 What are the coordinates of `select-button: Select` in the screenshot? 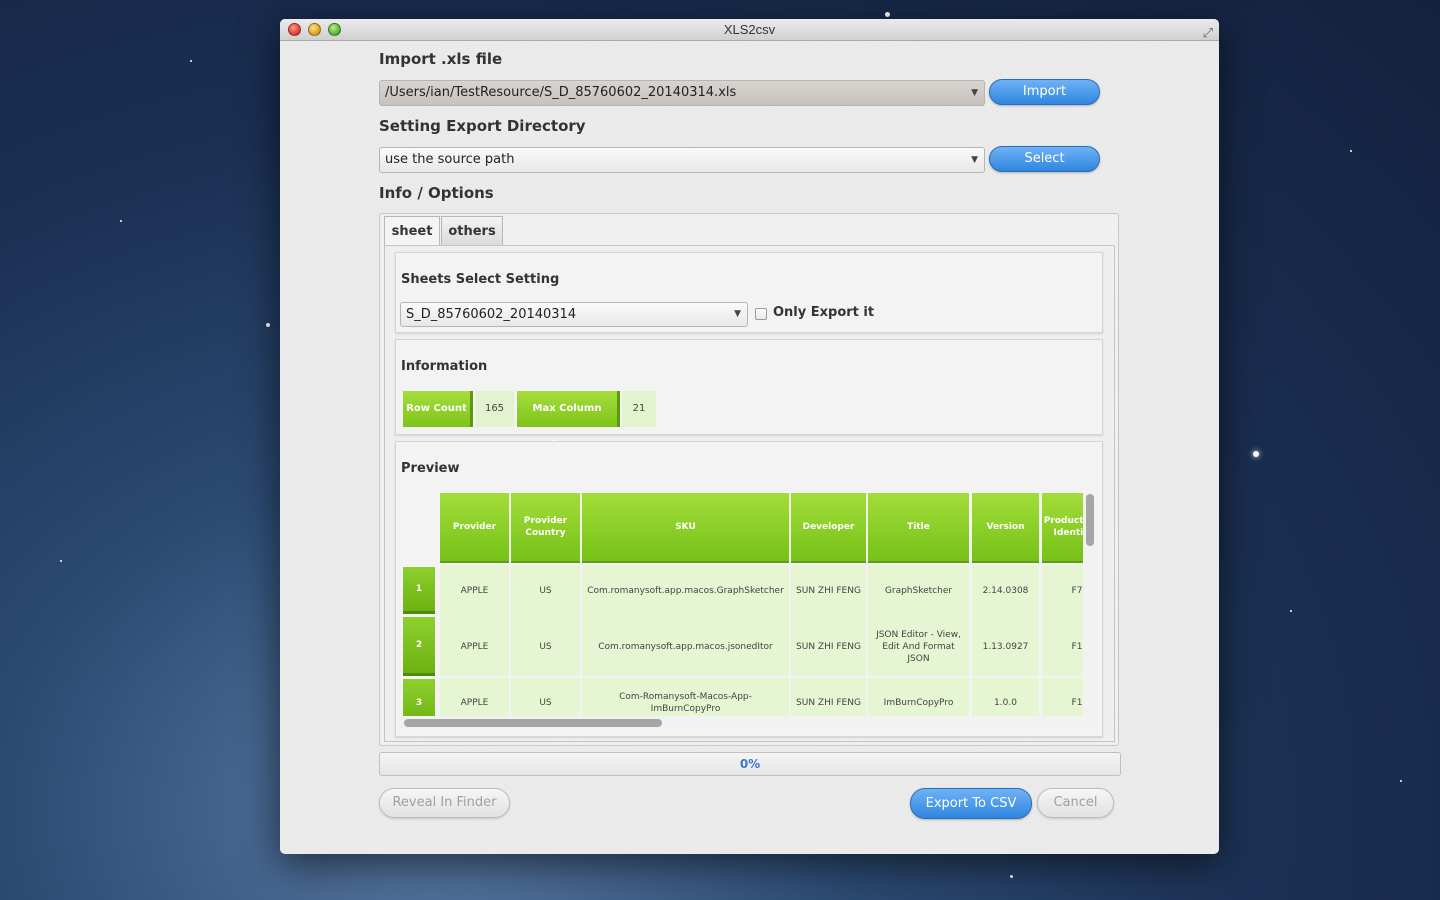 It's located at (1044, 159).